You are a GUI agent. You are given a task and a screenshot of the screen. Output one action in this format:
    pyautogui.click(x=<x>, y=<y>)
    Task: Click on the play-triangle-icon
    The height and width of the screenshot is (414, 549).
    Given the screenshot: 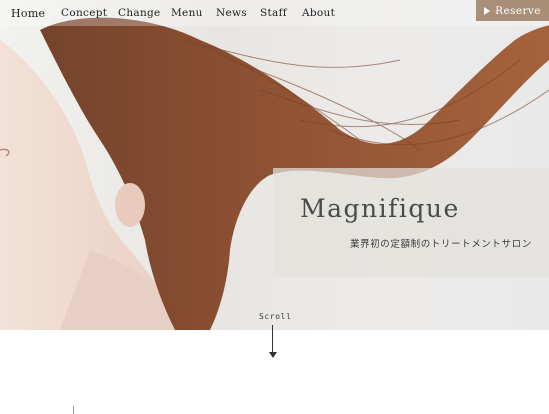 What is the action you would take?
    pyautogui.click(x=487, y=10)
    